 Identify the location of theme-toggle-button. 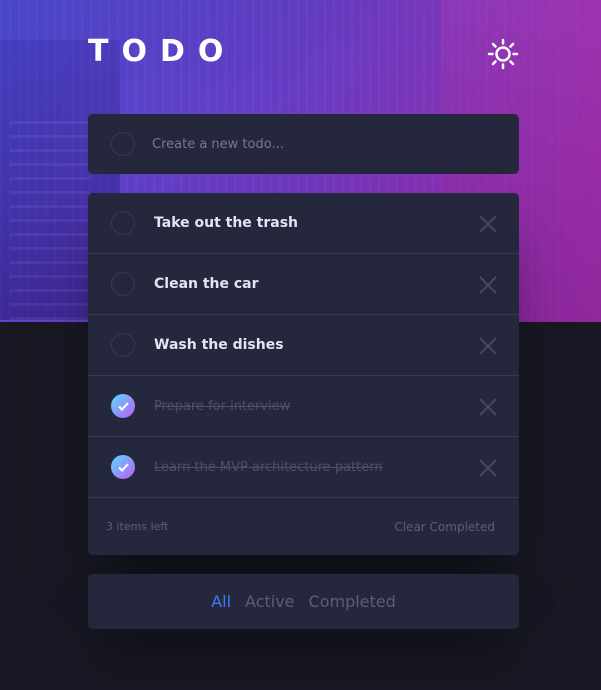
(503, 54).